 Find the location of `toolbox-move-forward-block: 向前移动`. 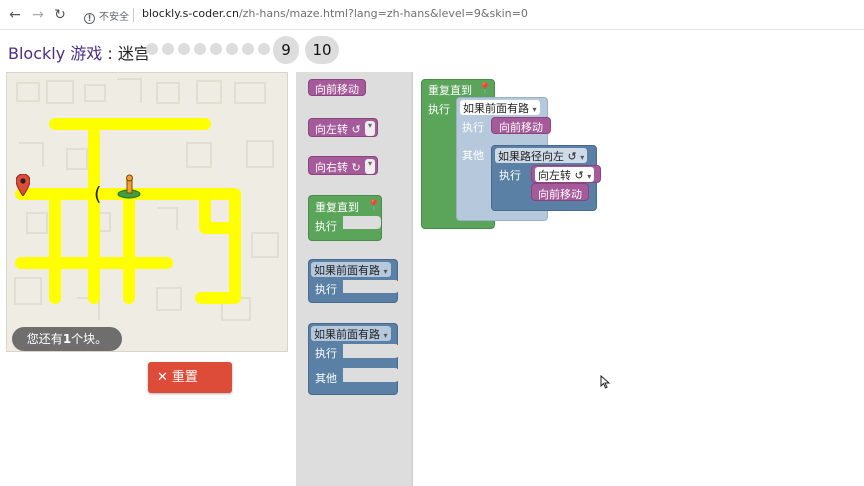

toolbox-move-forward-block: 向前移动 is located at coordinates (337, 87).